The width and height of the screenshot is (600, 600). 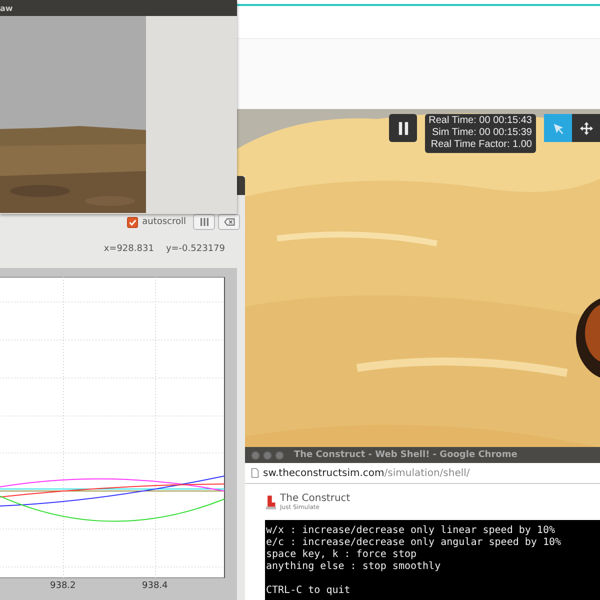 I want to click on clear-button, so click(x=229, y=222).